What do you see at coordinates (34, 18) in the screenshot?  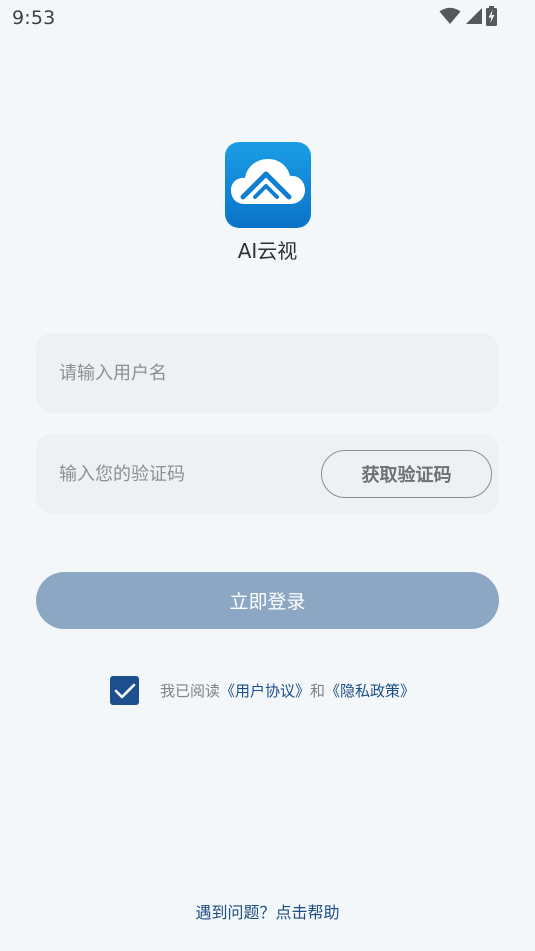 I see `status-time: 9:53` at bounding box center [34, 18].